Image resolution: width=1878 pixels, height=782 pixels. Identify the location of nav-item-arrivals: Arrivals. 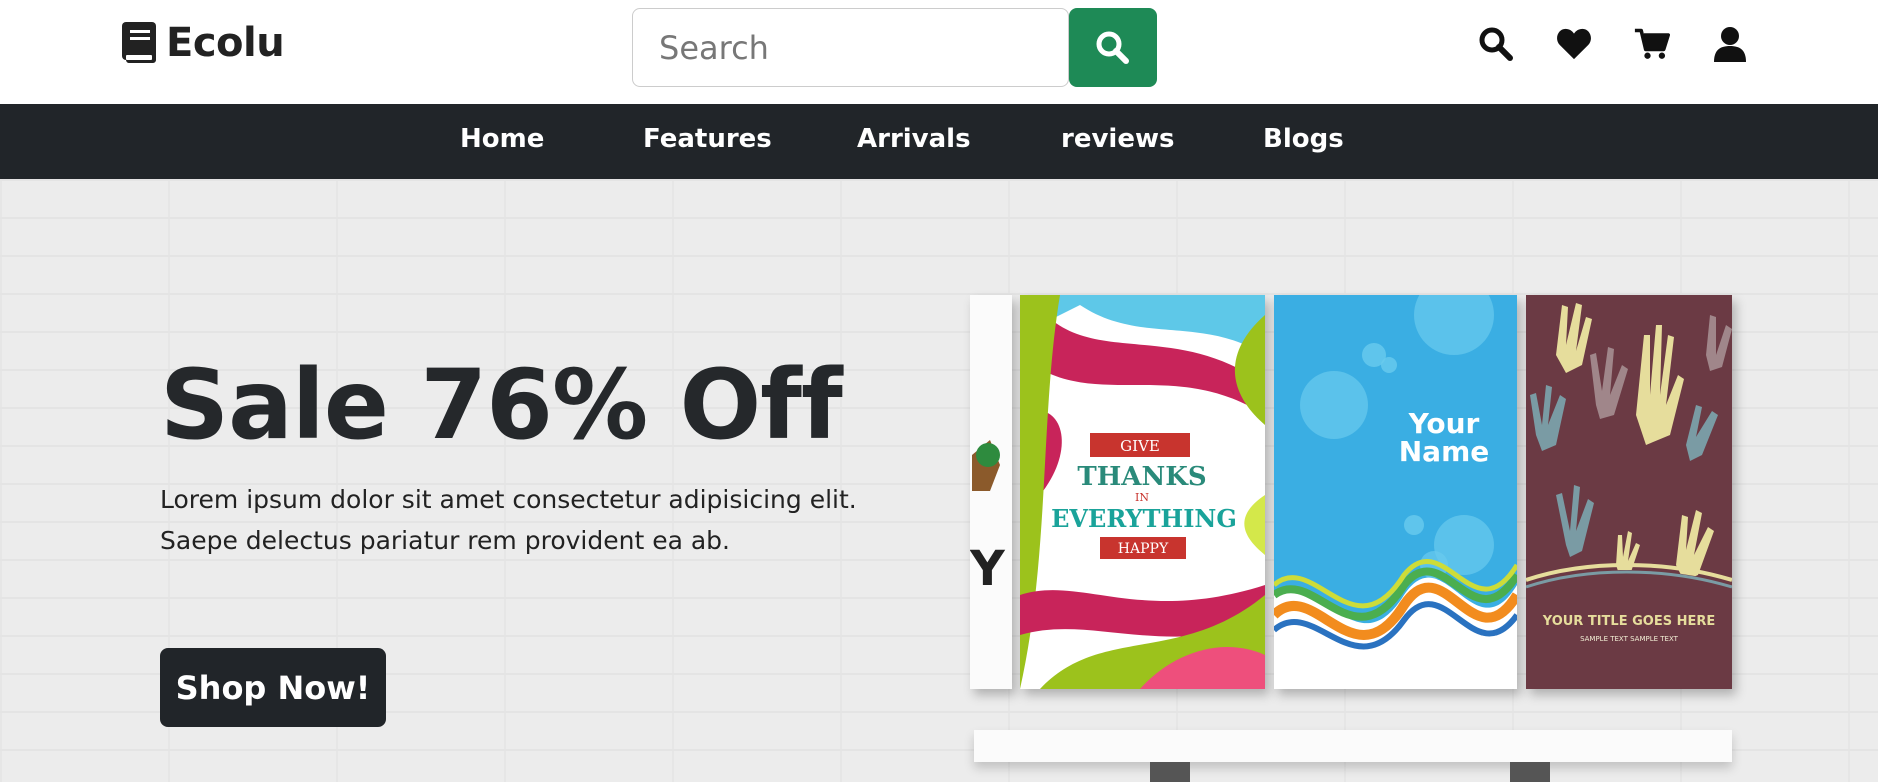
(914, 139).